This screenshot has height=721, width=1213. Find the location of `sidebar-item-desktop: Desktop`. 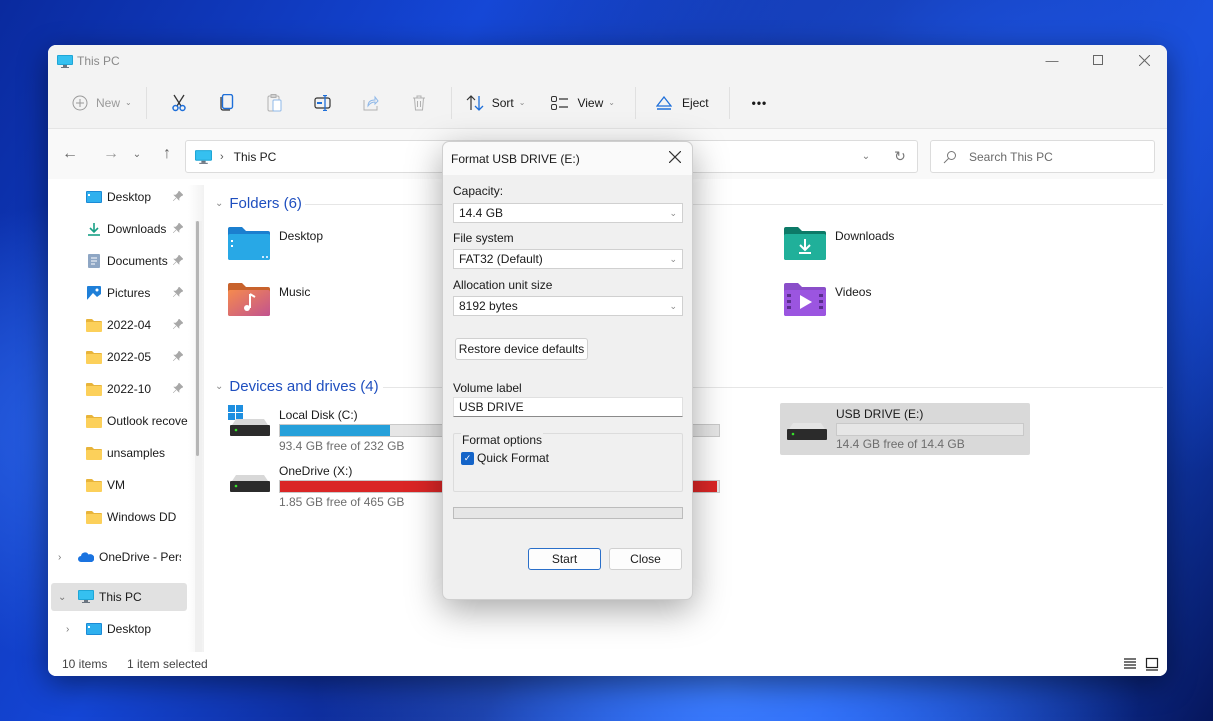

sidebar-item-desktop: Desktop is located at coordinates (118, 197).